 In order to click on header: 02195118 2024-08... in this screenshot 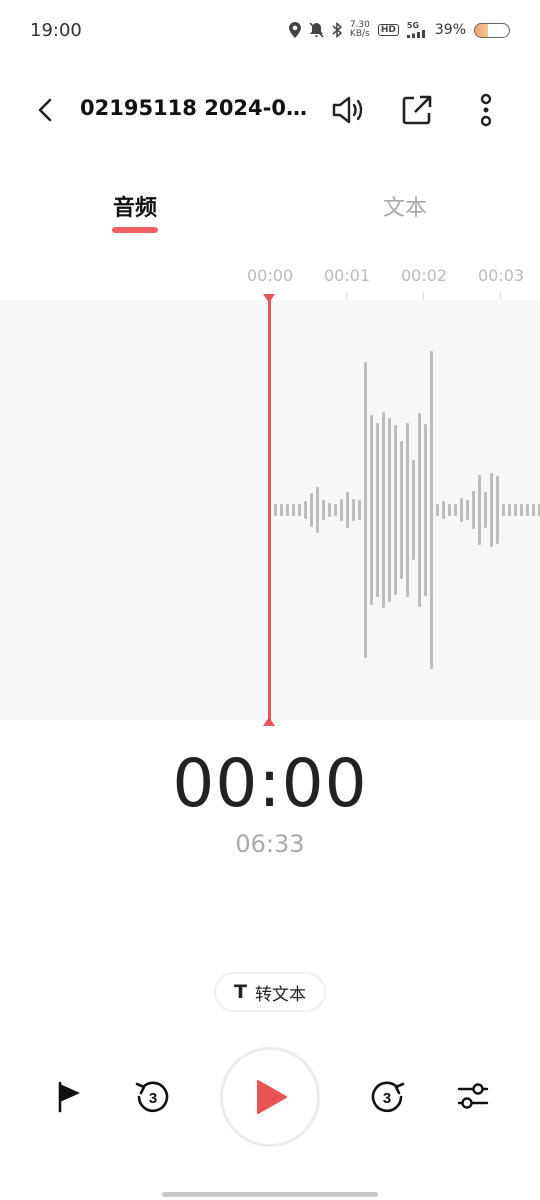, I will do `click(270, 111)`.